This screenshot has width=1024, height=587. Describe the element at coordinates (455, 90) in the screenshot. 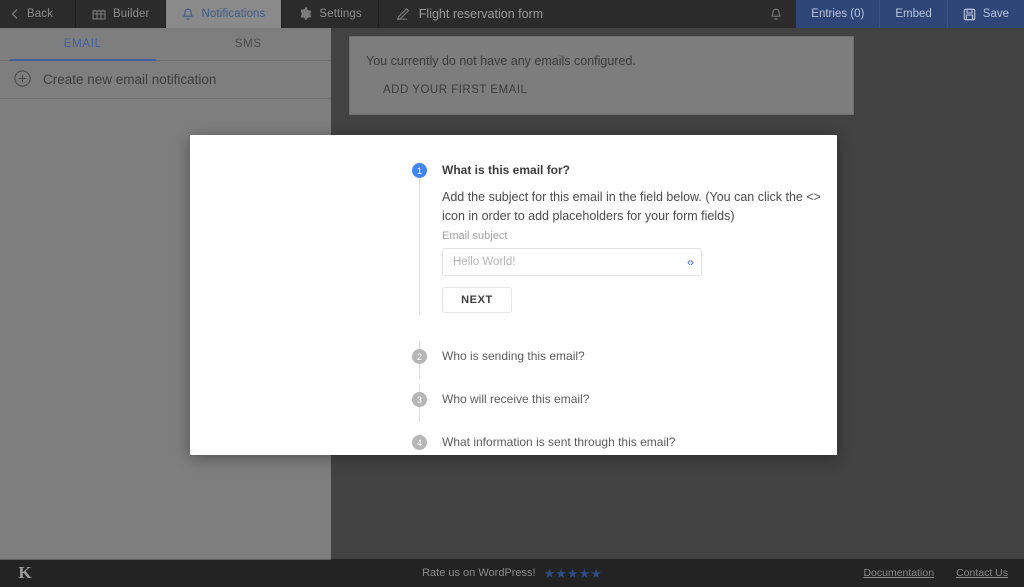

I see `add-first-email-button: ADD YOUR FIRST EMAIL` at that location.